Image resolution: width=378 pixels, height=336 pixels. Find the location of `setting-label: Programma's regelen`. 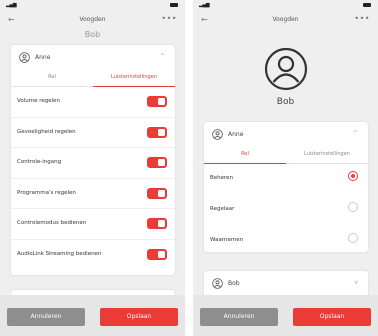

setting-label: Programma's regelen is located at coordinates (46, 192).